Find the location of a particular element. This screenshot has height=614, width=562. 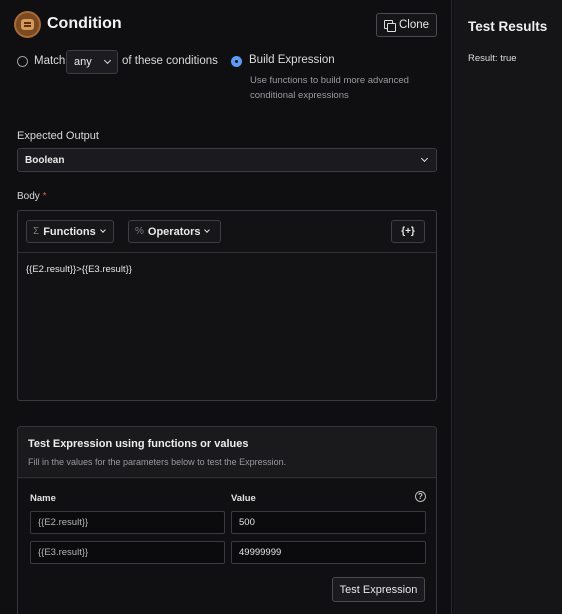

match-prefix: Match is located at coordinates (50, 61).